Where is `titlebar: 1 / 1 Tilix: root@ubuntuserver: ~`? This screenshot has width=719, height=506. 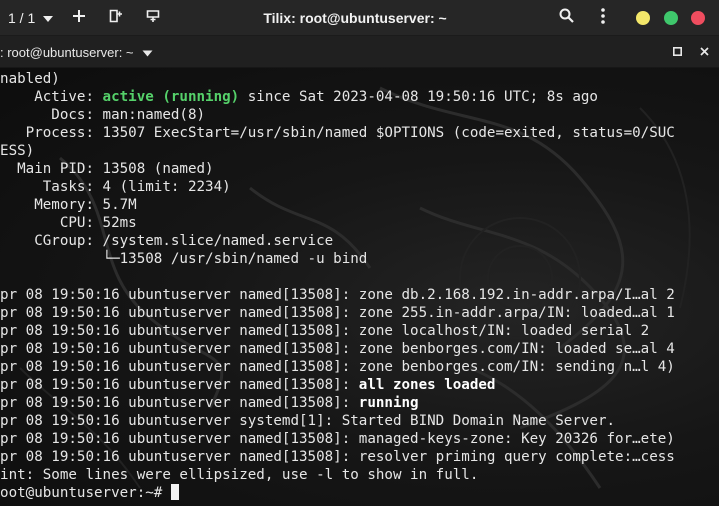
titlebar: 1 / 1 Tilix: root@ubuntuserver: ~ is located at coordinates (359, 18).